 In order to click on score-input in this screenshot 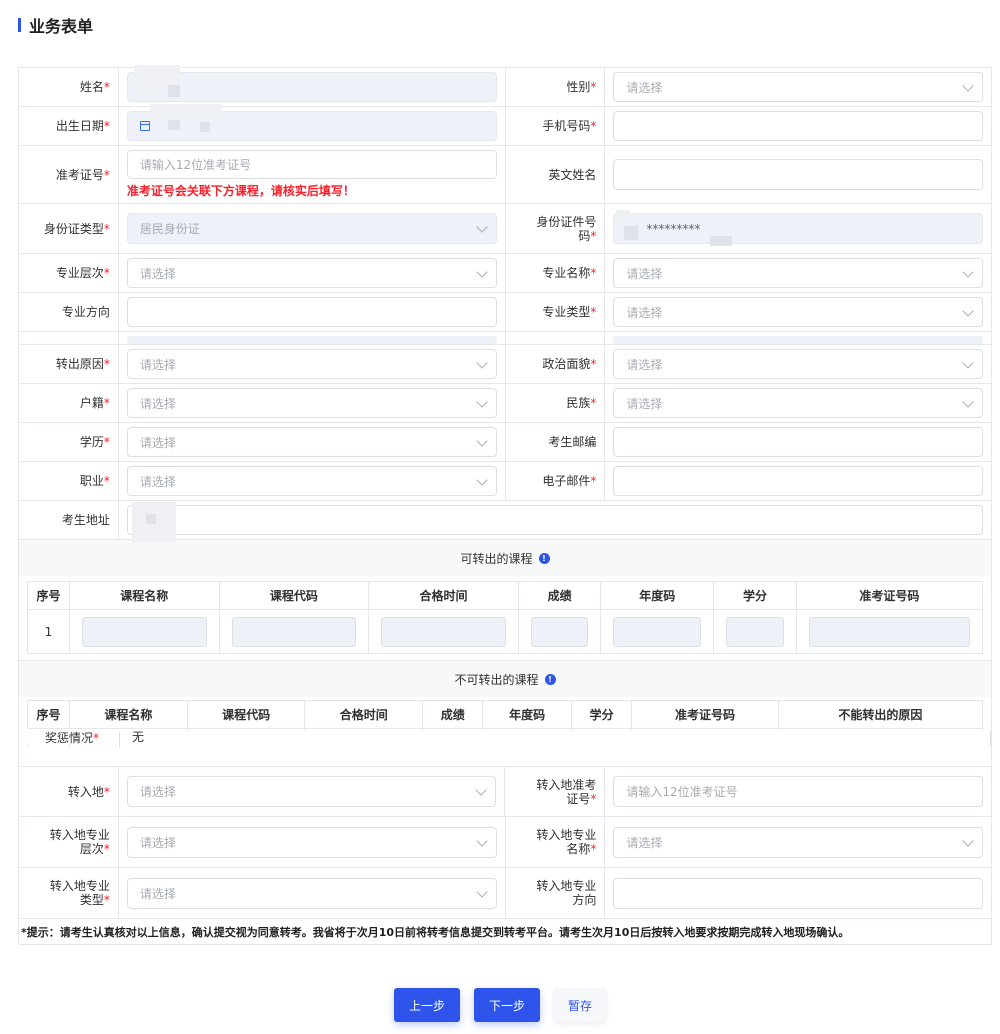, I will do `click(559, 631)`.